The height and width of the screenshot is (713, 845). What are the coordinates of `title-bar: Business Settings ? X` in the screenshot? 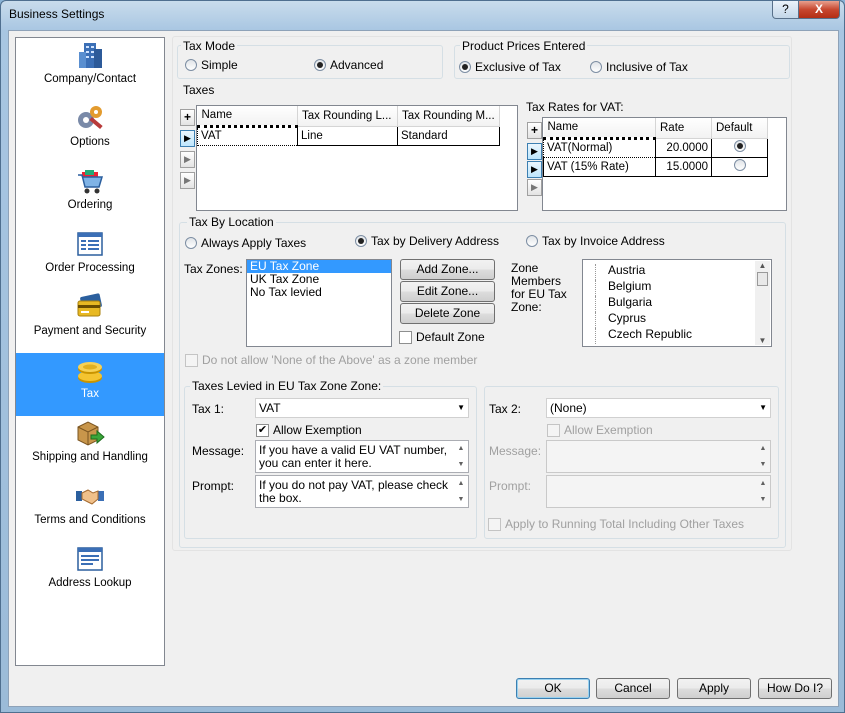 It's located at (422, 15).